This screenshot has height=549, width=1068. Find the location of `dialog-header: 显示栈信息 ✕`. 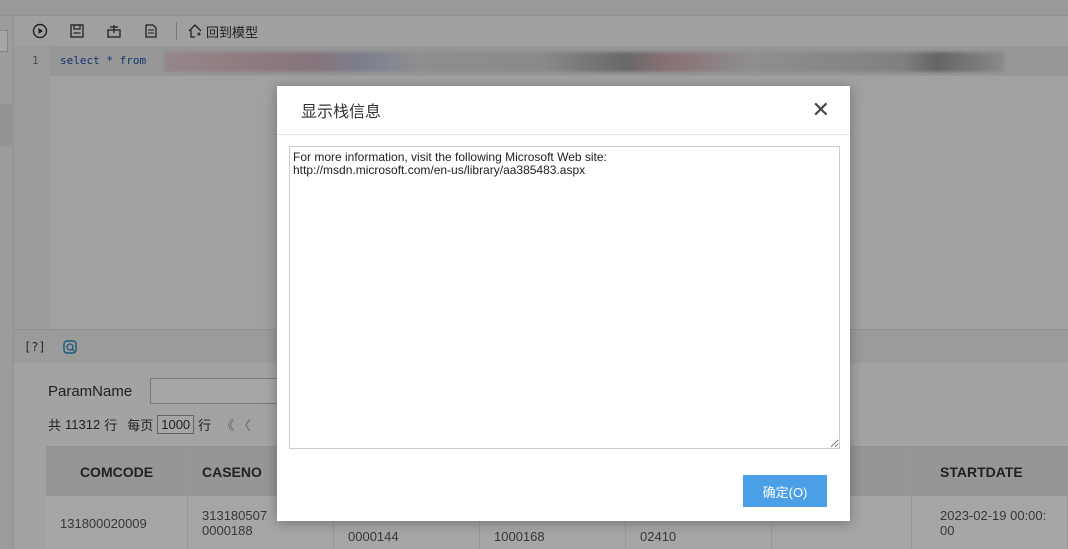

dialog-header: 显示栈信息 ✕ is located at coordinates (563, 110).